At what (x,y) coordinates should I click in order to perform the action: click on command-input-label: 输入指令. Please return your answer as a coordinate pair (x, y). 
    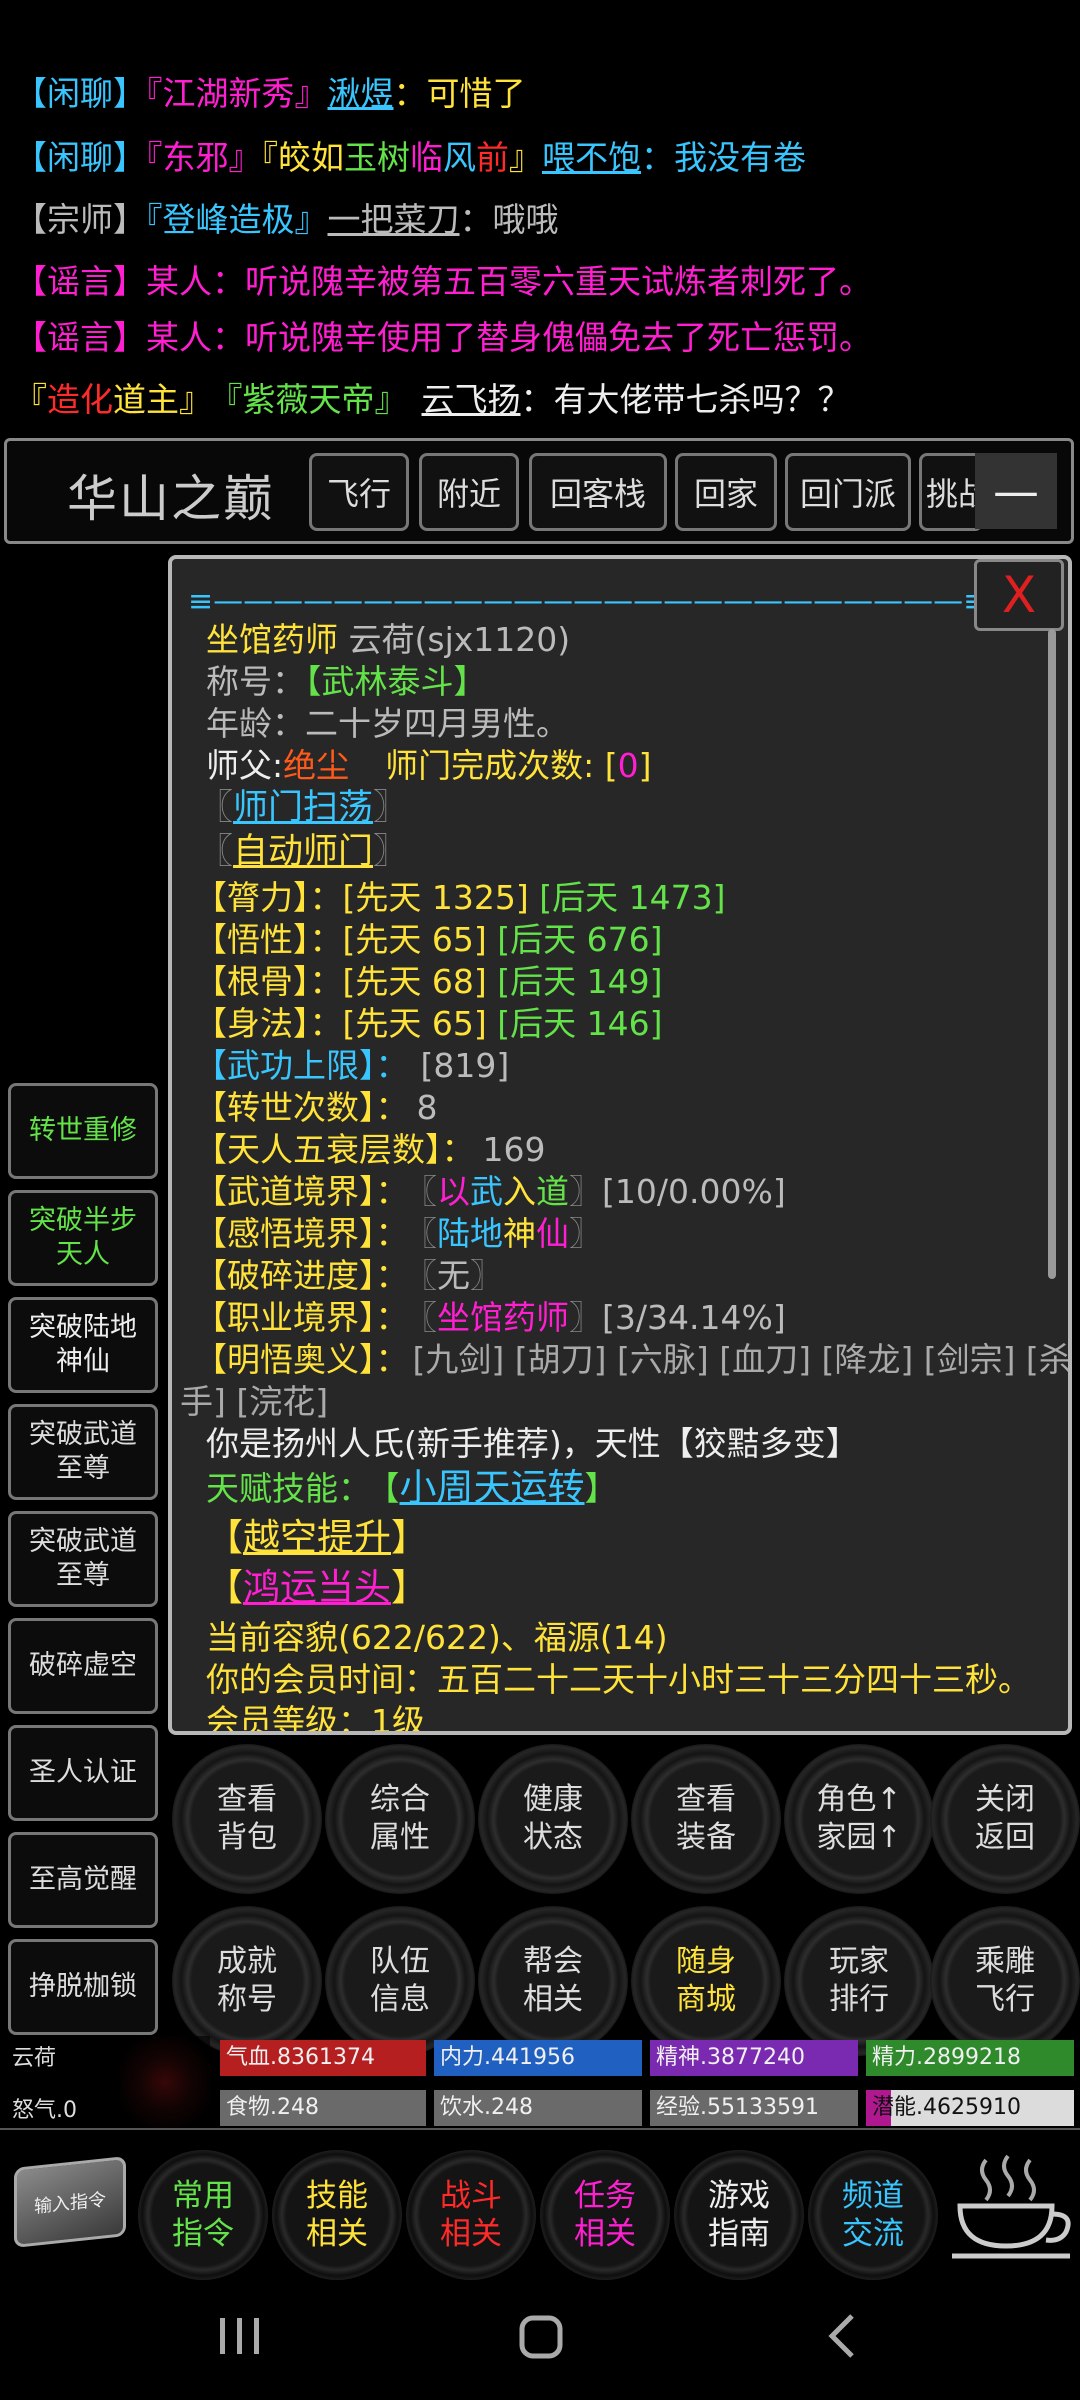
    Looking at the image, I should click on (70, 2203).